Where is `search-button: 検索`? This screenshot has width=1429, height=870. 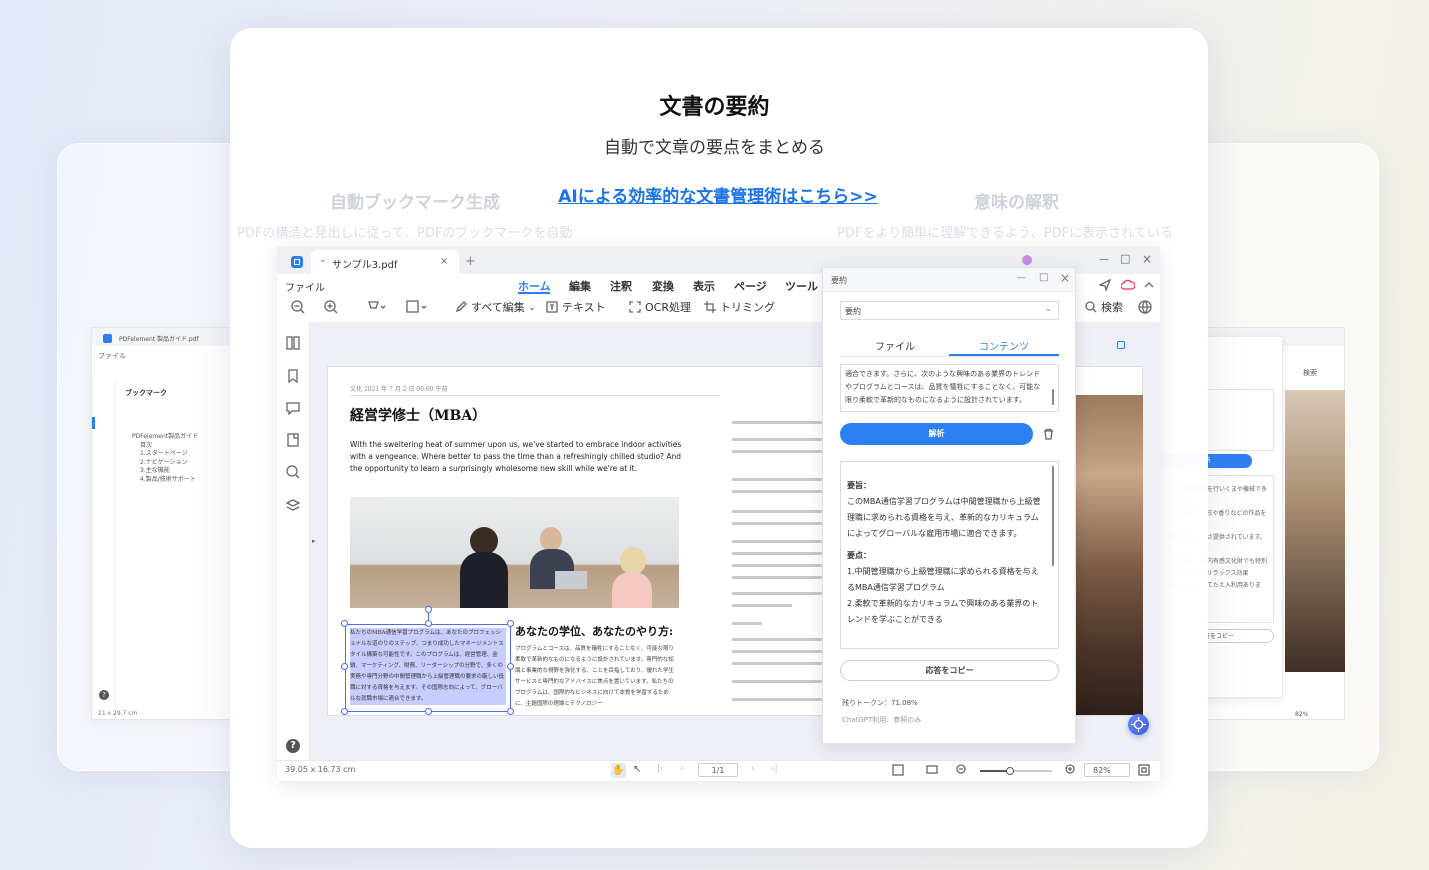
search-button: 検索 is located at coordinates (1104, 307).